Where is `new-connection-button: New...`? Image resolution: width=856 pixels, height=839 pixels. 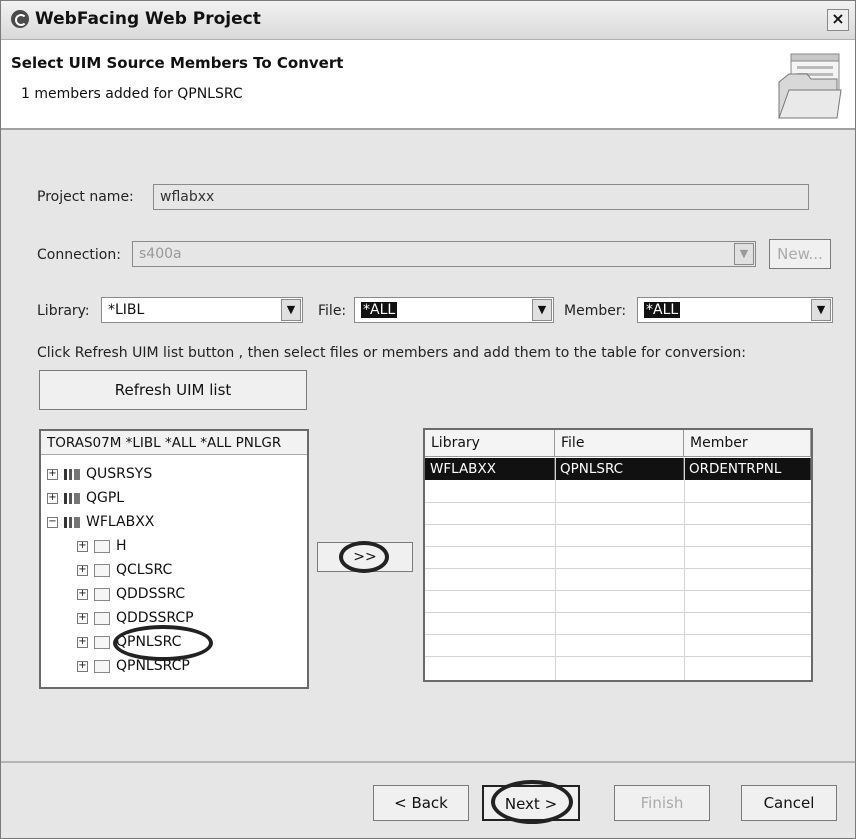 new-connection-button: New... is located at coordinates (800, 254).